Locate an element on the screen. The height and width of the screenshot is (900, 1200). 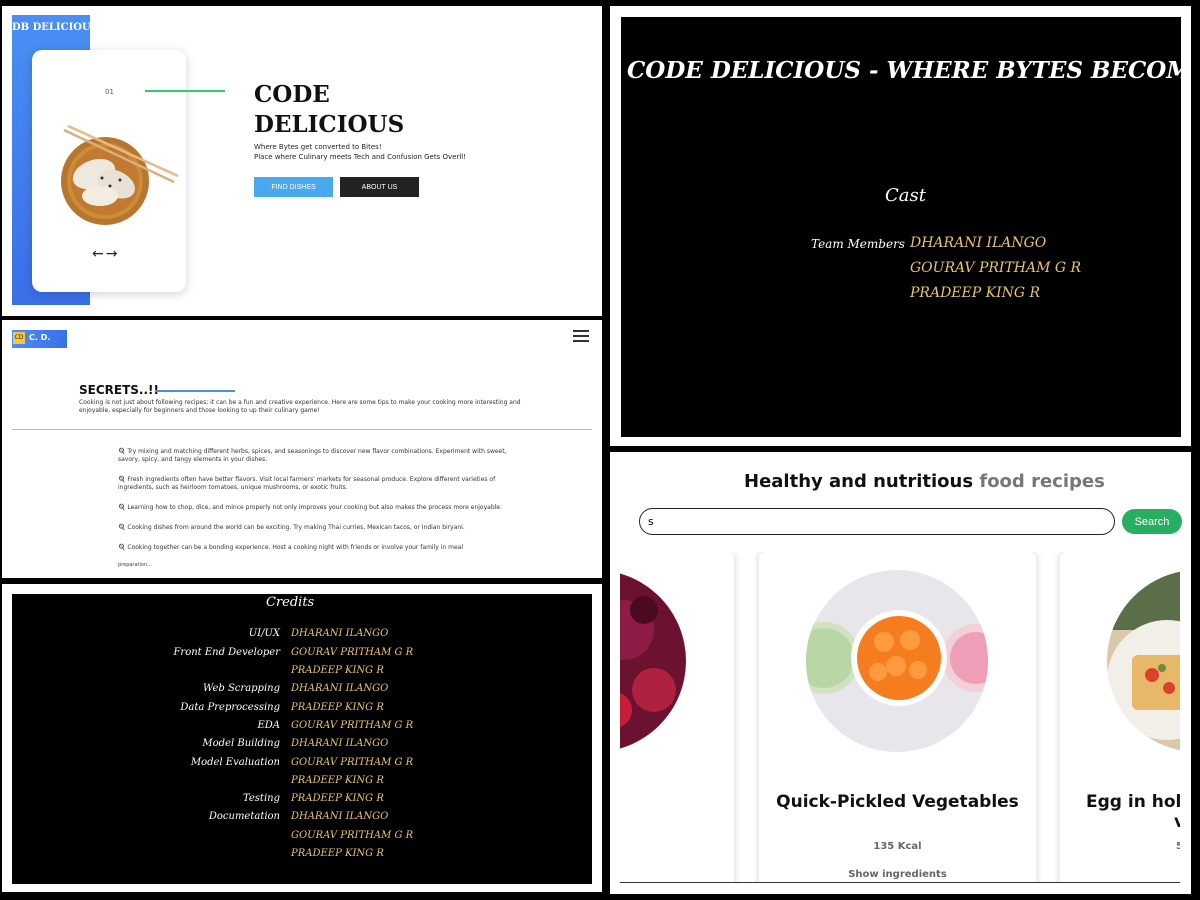
credit-row: Model Building DHARANI ILANGO is located at coordinates (302, 747).